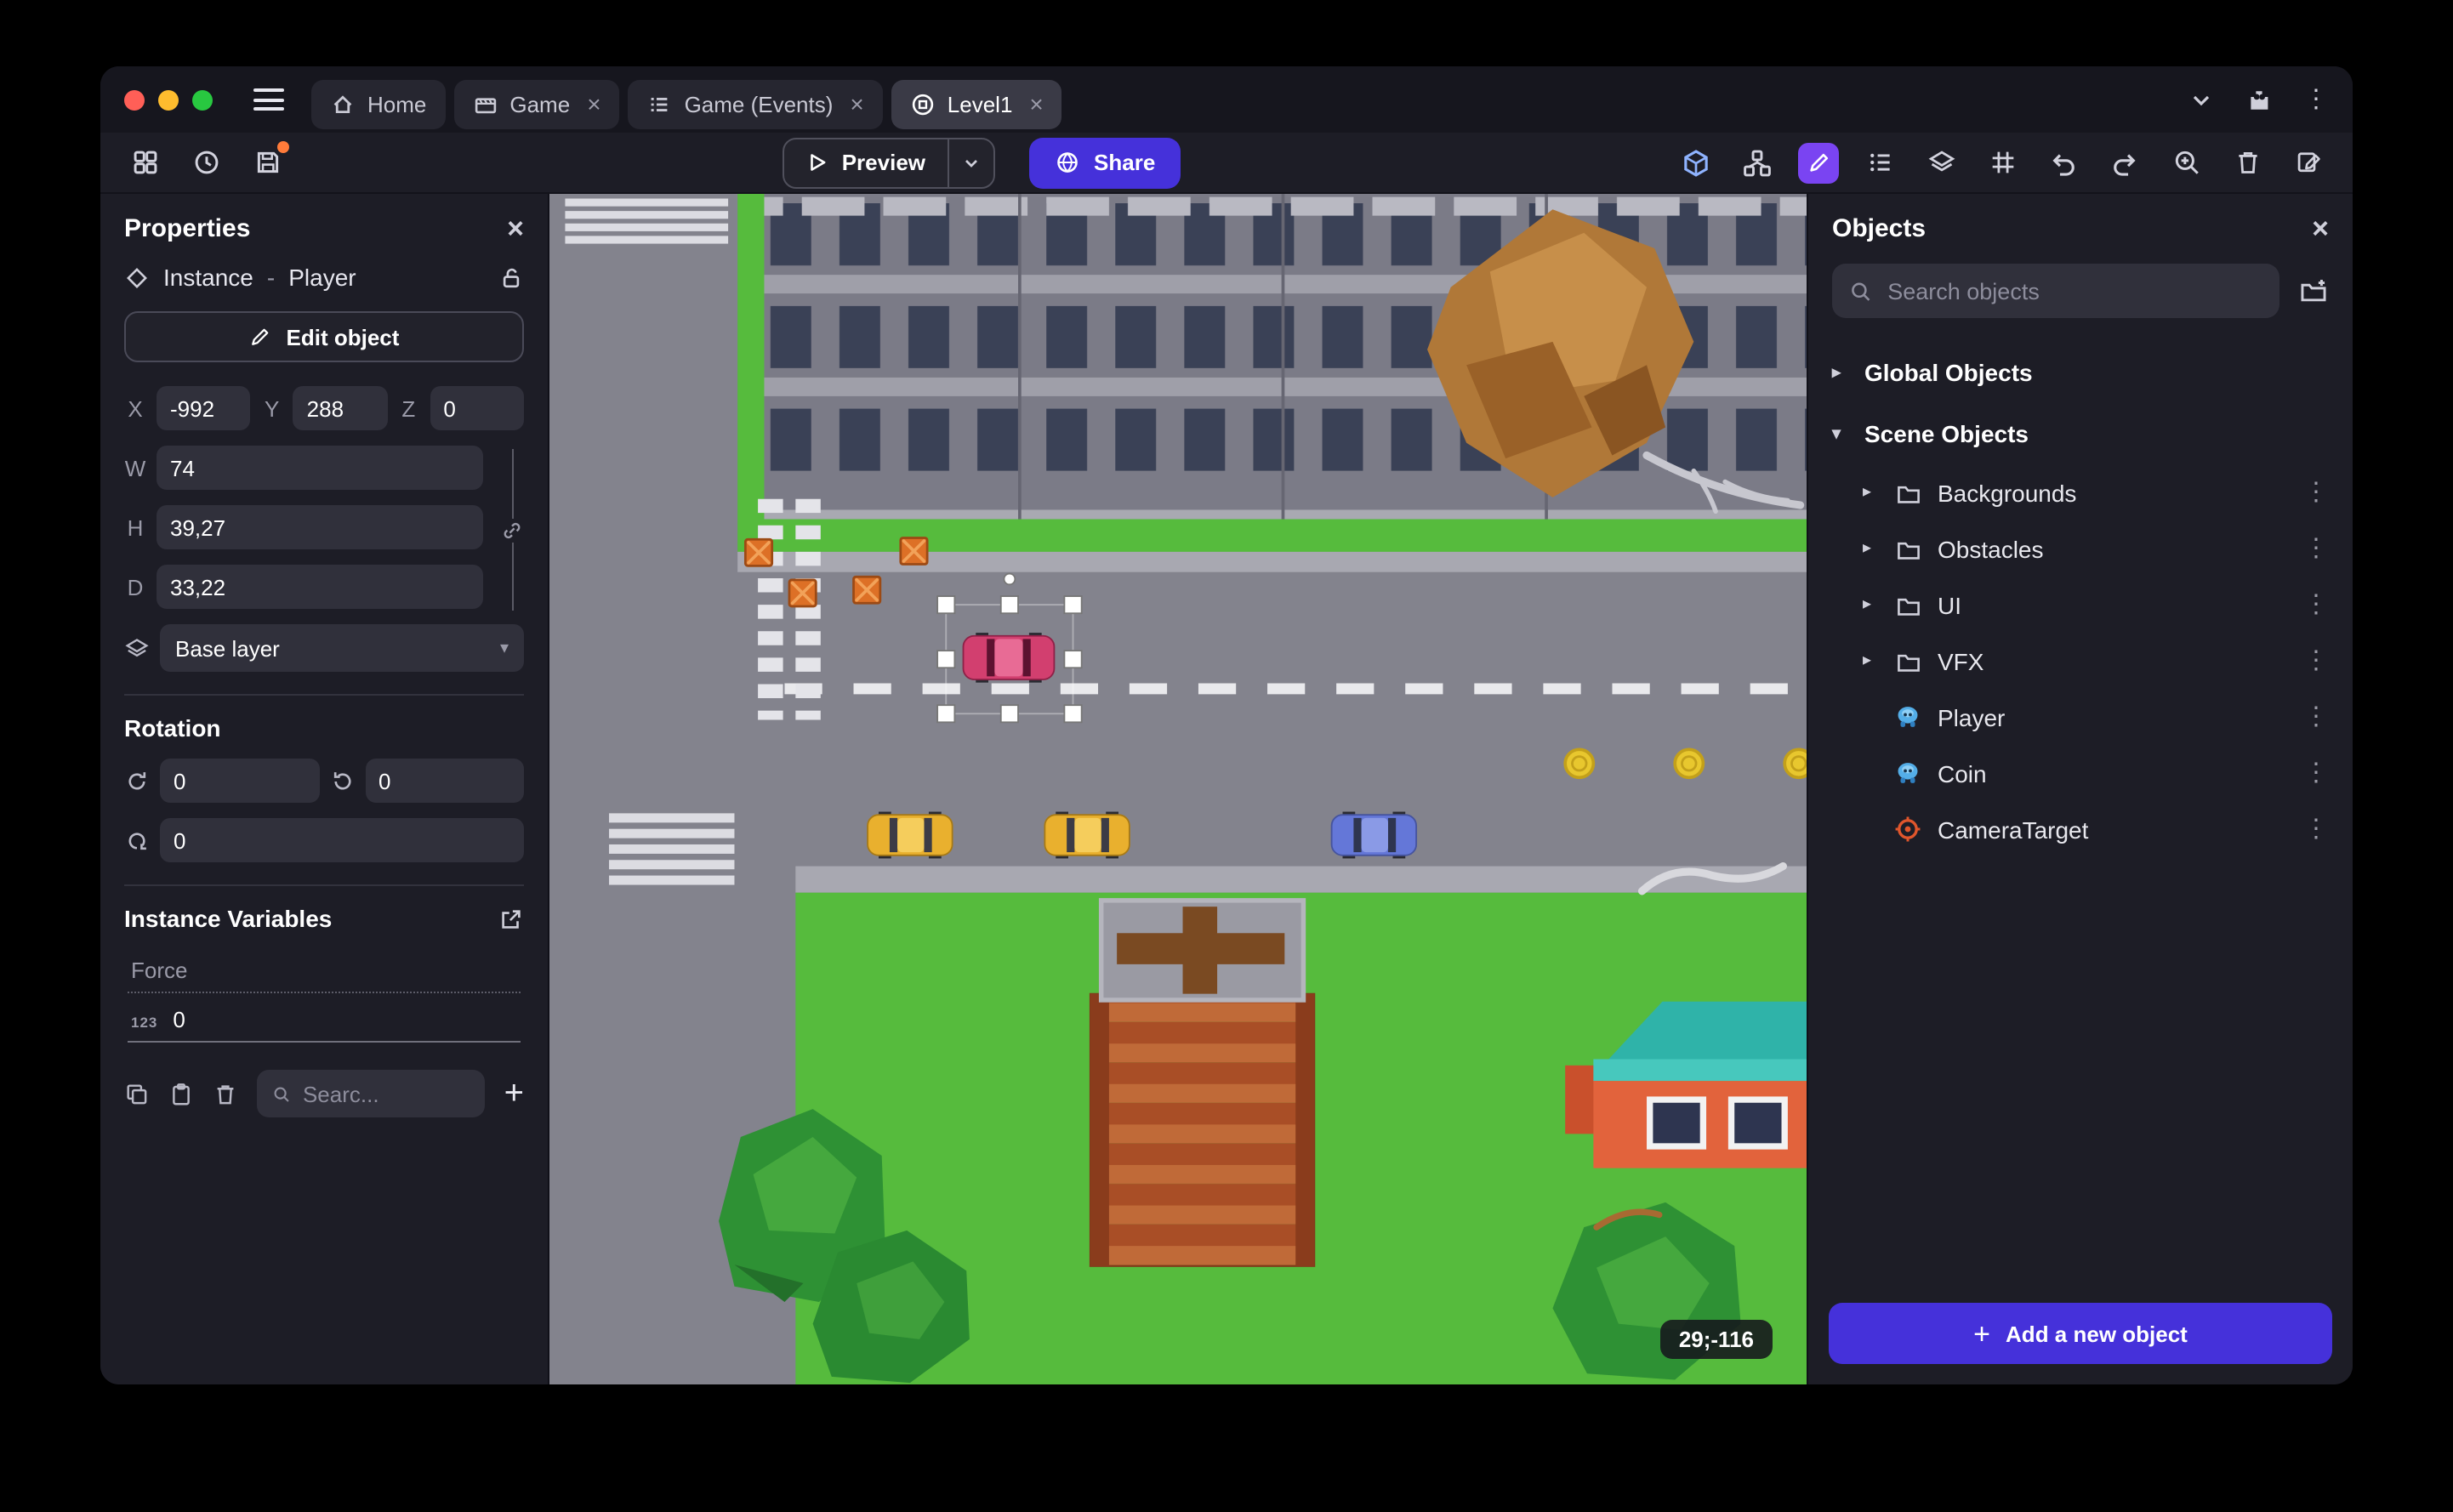 The height and width of the screenshot is (1512, 2453). I want to click on tab-game: Game ×, so click(536, 103).